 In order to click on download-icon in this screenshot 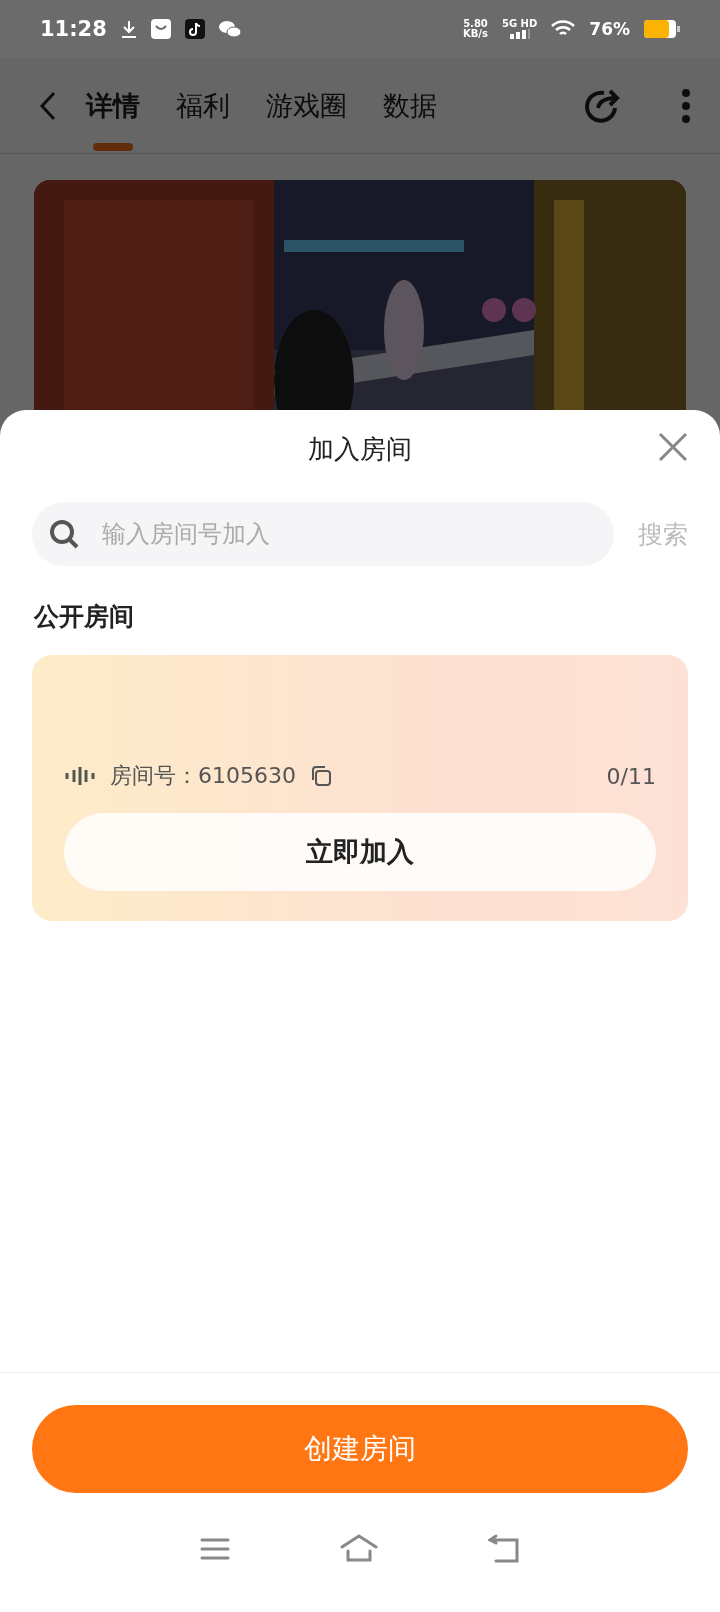, I will do `click(128, 29)`.